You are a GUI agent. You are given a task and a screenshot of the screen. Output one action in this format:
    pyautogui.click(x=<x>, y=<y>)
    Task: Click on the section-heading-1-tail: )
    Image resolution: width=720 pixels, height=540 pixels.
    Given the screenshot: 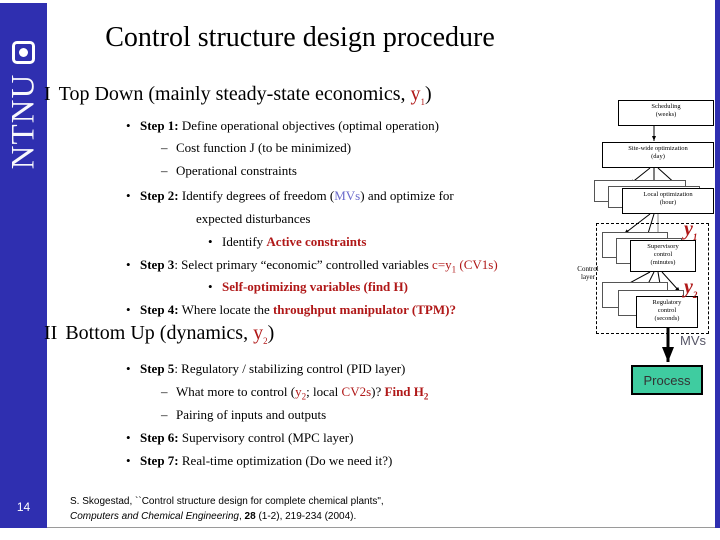 What is the action you would take?
    pyautogui.click(x=428, y=94)
    